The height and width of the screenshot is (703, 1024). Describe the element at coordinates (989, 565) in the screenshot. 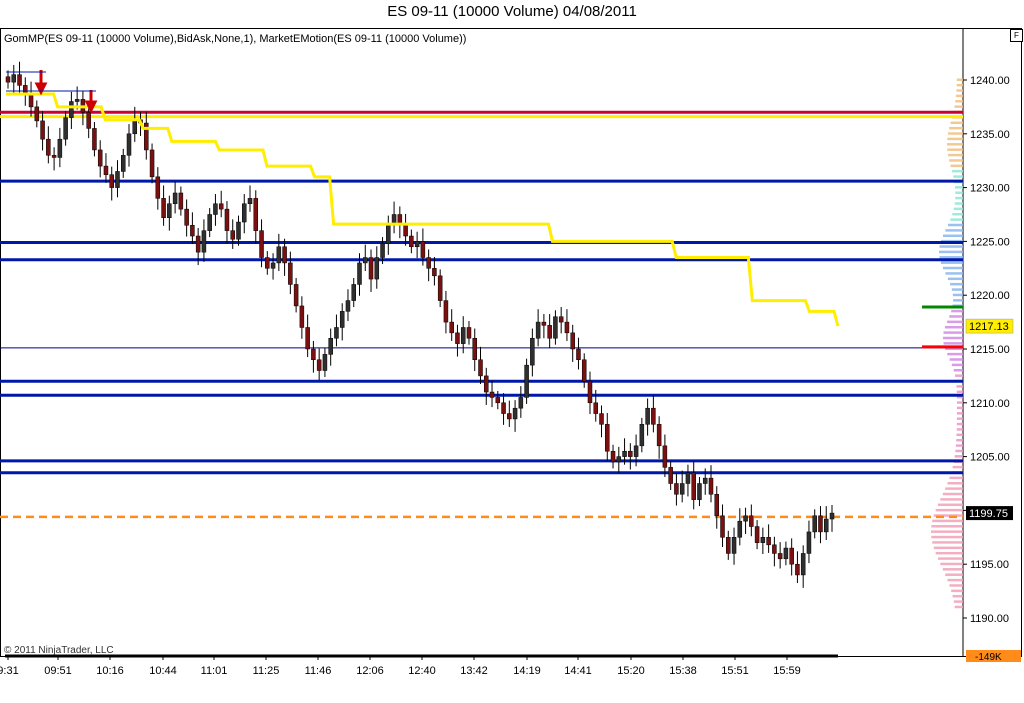

I see `y-tick-label: 1195.00` at that location.